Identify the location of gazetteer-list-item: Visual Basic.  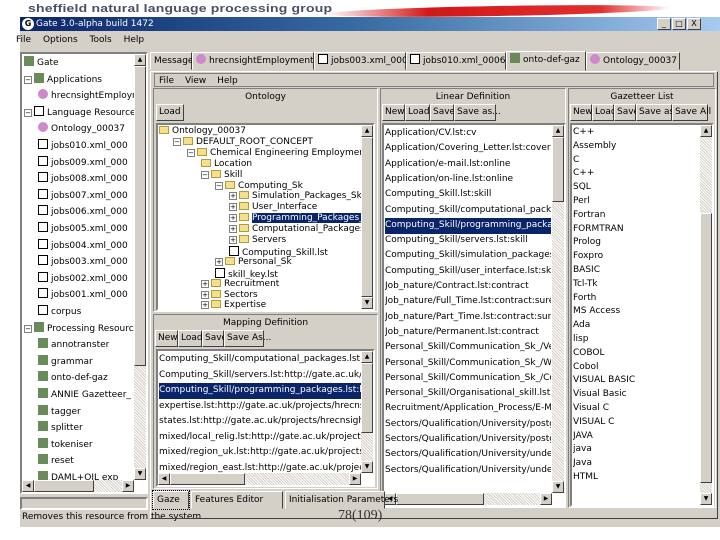
(636, 395).